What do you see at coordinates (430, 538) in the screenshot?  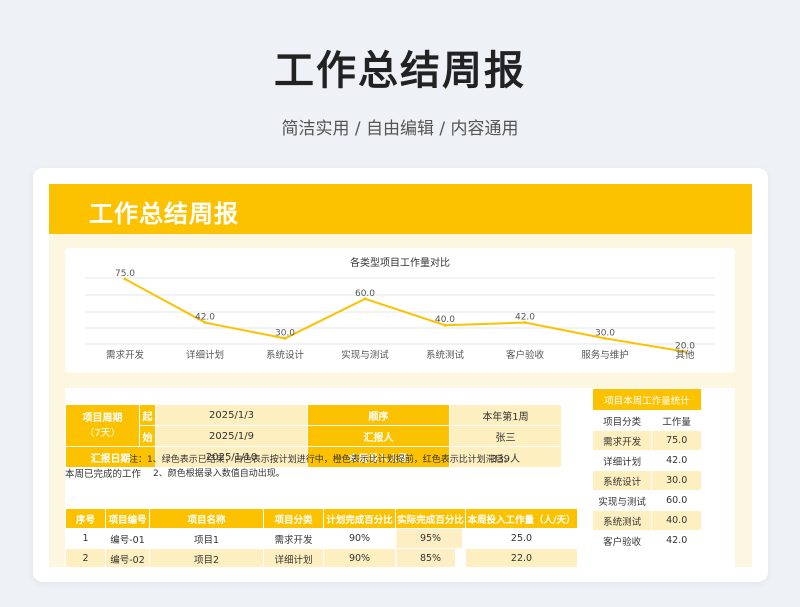 I see `row-actual: 95%` at bounding box center [430, 538].